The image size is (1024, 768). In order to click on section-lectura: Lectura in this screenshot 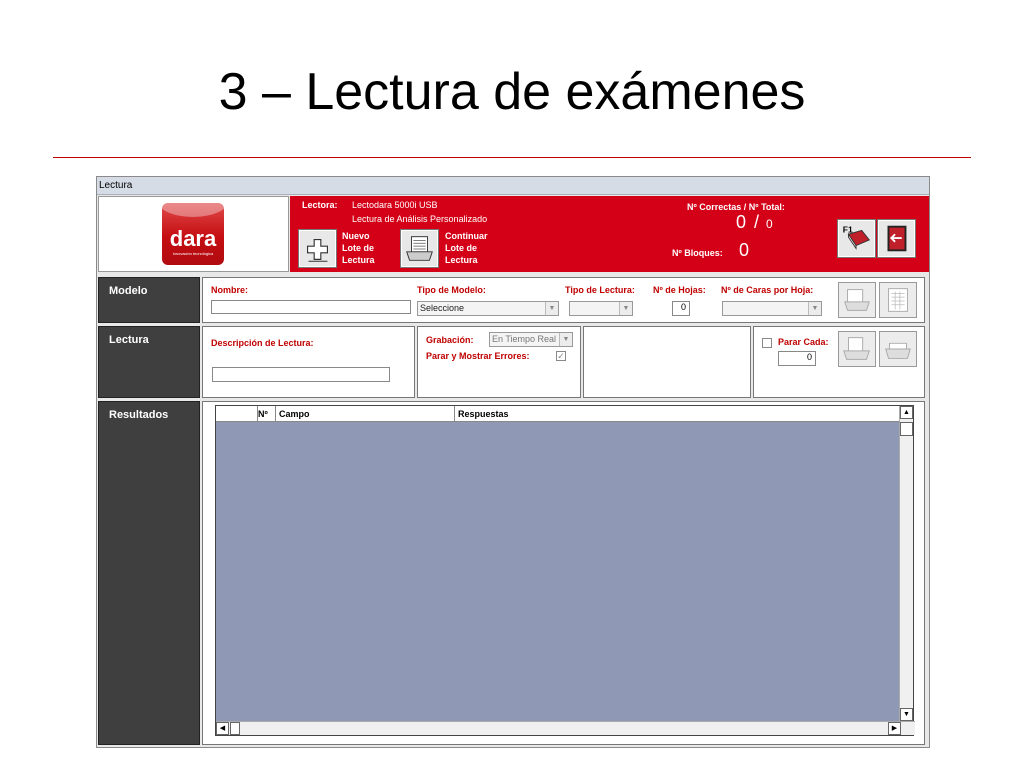, I will do `click(149, 362)`.